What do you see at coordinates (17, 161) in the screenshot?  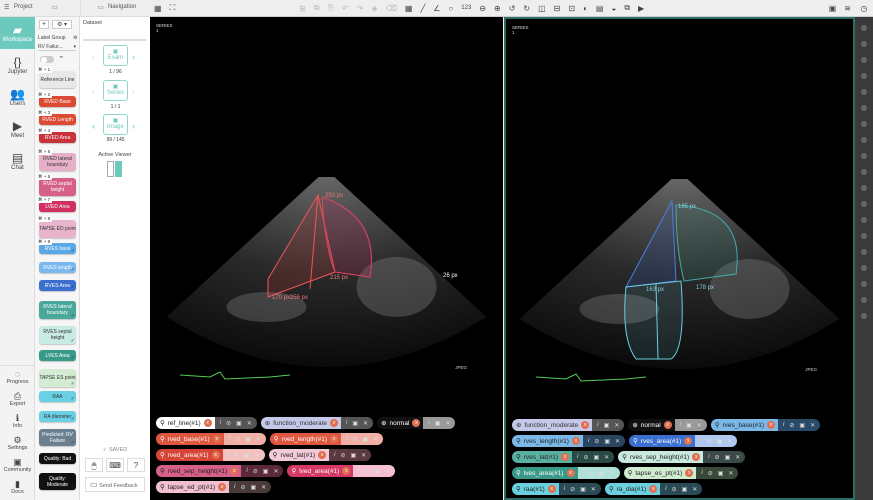 I see `sidebar-item-chat: ▤ Chat` at bounding box center [17, 161].